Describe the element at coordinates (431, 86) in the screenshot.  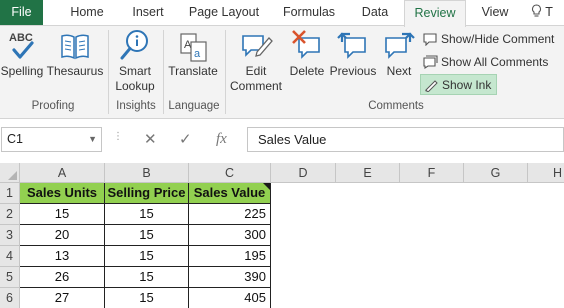
I see `show-ink-icon` at that location.